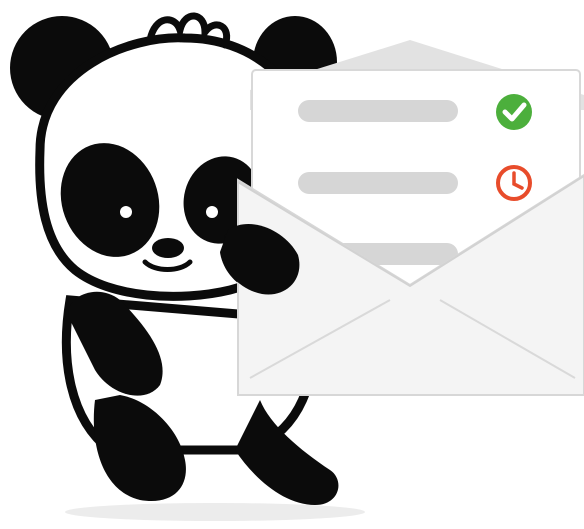  What do you see at coordinates (514, 112) in the screenshot?
I see `check-circle-icon` at bounding box center [514, 112].